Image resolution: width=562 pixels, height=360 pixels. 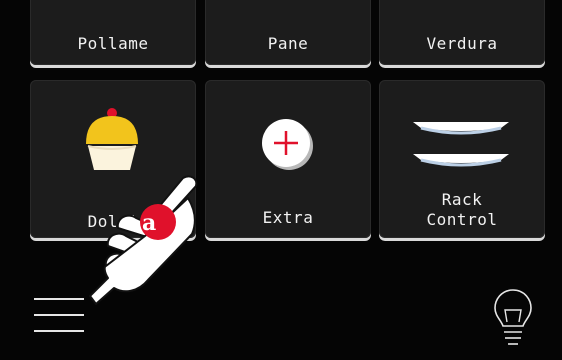 I want to click on tile-extra: Extra, so click(x=288, y=159).